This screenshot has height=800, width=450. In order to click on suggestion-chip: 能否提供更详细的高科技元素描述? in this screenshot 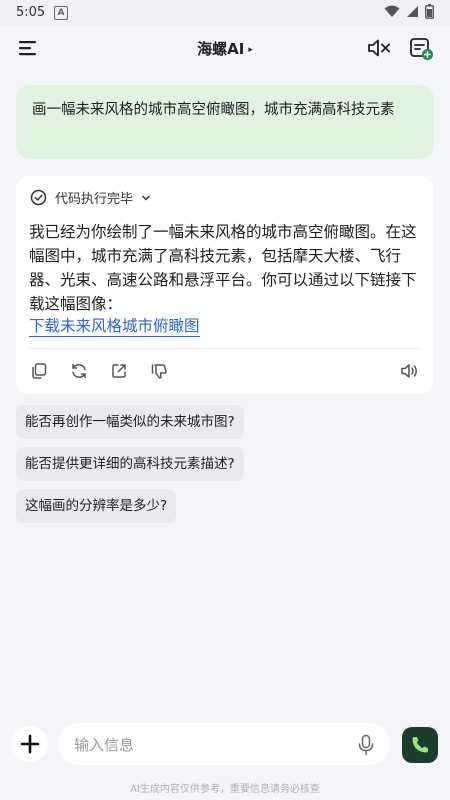, I will do `click(130, 464)`.